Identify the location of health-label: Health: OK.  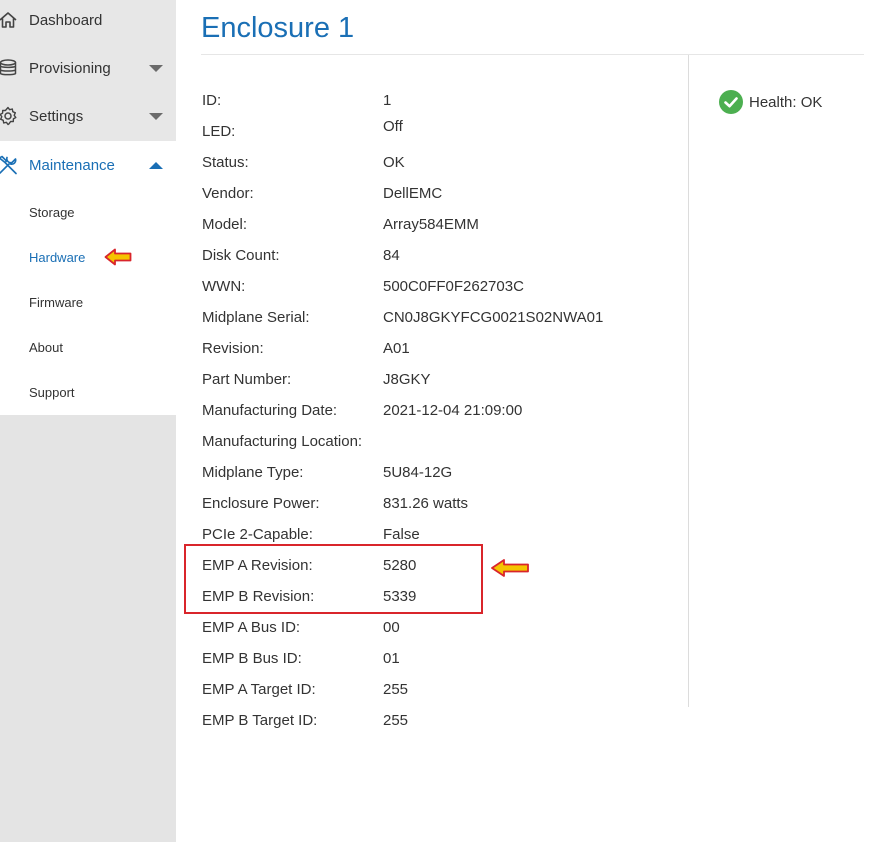
(786, 102).